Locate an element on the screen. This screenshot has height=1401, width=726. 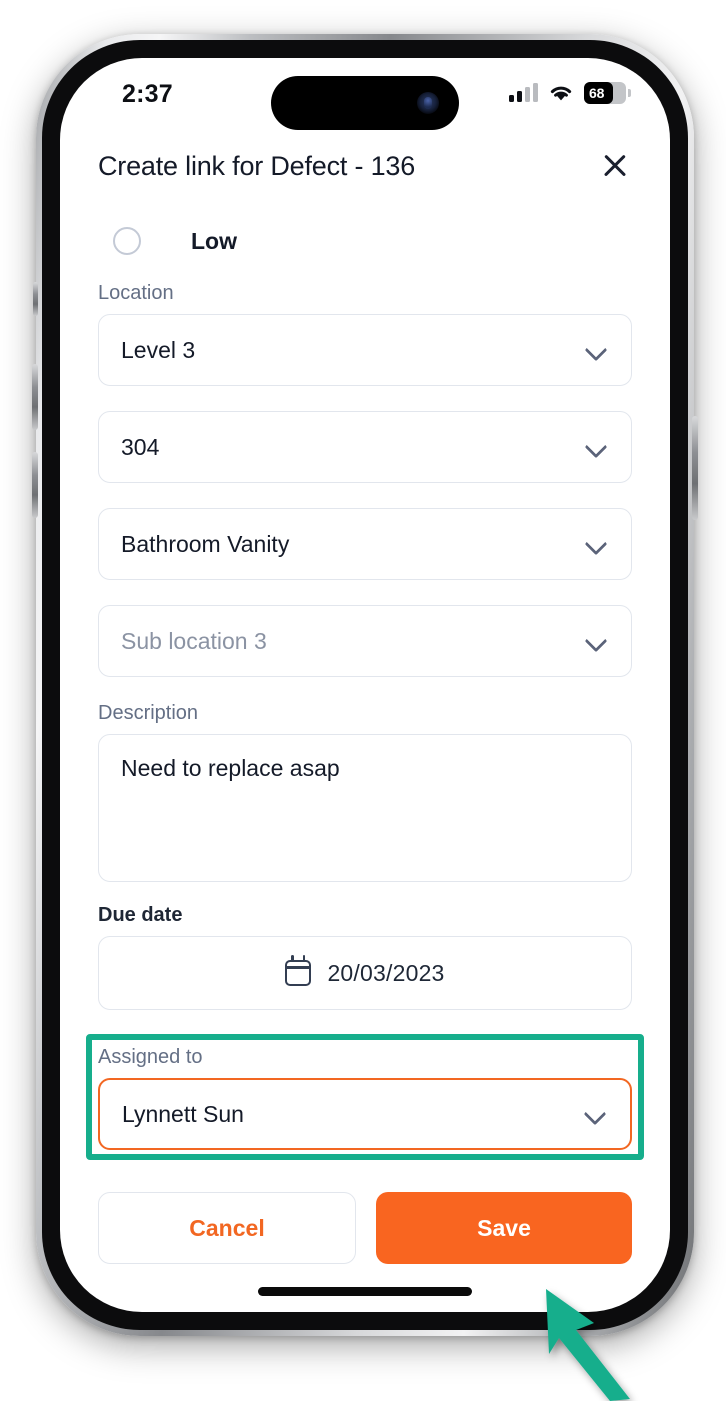
due-date-input: 20/03/2023 is located at coordinates (365, 973).